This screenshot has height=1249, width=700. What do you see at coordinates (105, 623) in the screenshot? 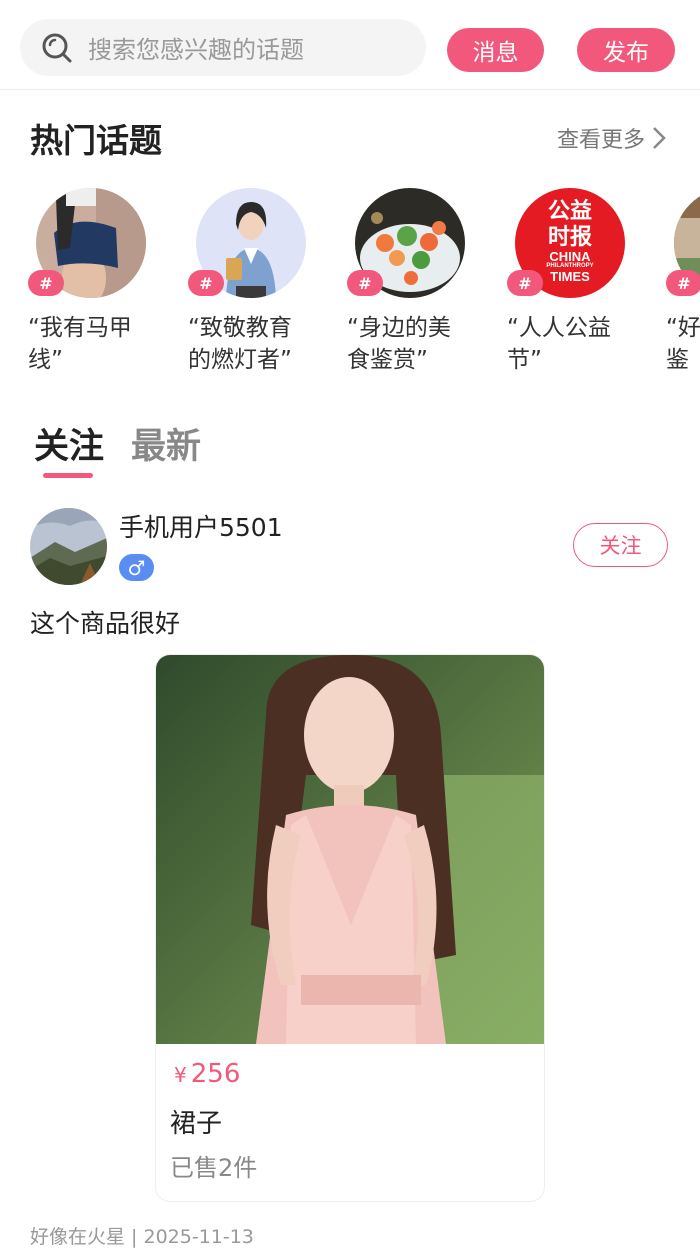
I see `post-text: 这个商品很好` at bounding box center [105, 623].